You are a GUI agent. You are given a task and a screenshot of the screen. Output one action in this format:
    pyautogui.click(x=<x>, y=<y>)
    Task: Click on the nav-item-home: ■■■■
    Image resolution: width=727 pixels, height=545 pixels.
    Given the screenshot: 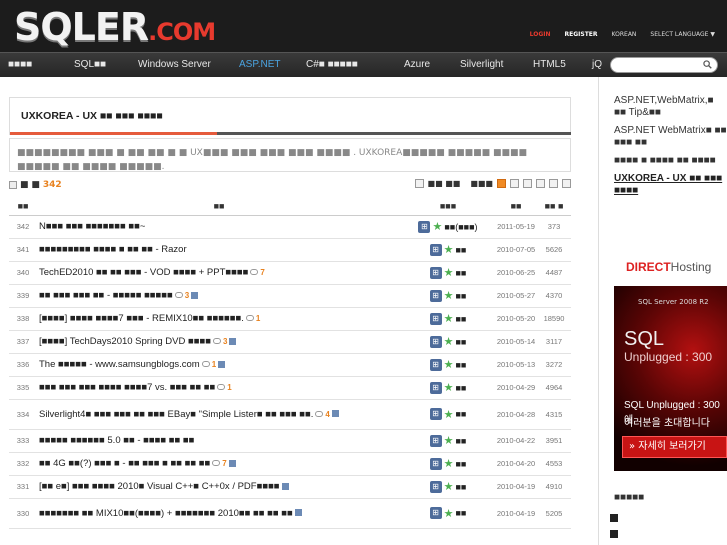 What is the action you would take?
    pyautogui.click(x=20, y=65)
    